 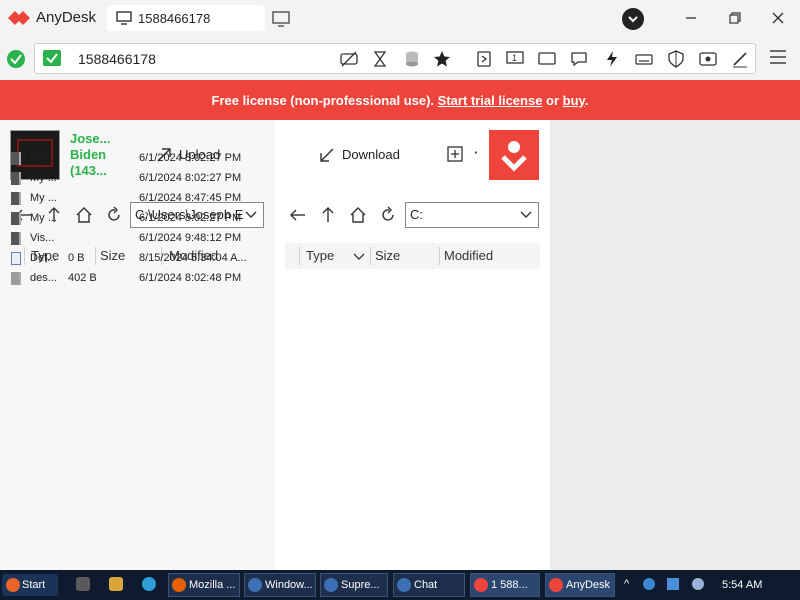 I want to click on view-mode-icon, so click(x=708, y=59).